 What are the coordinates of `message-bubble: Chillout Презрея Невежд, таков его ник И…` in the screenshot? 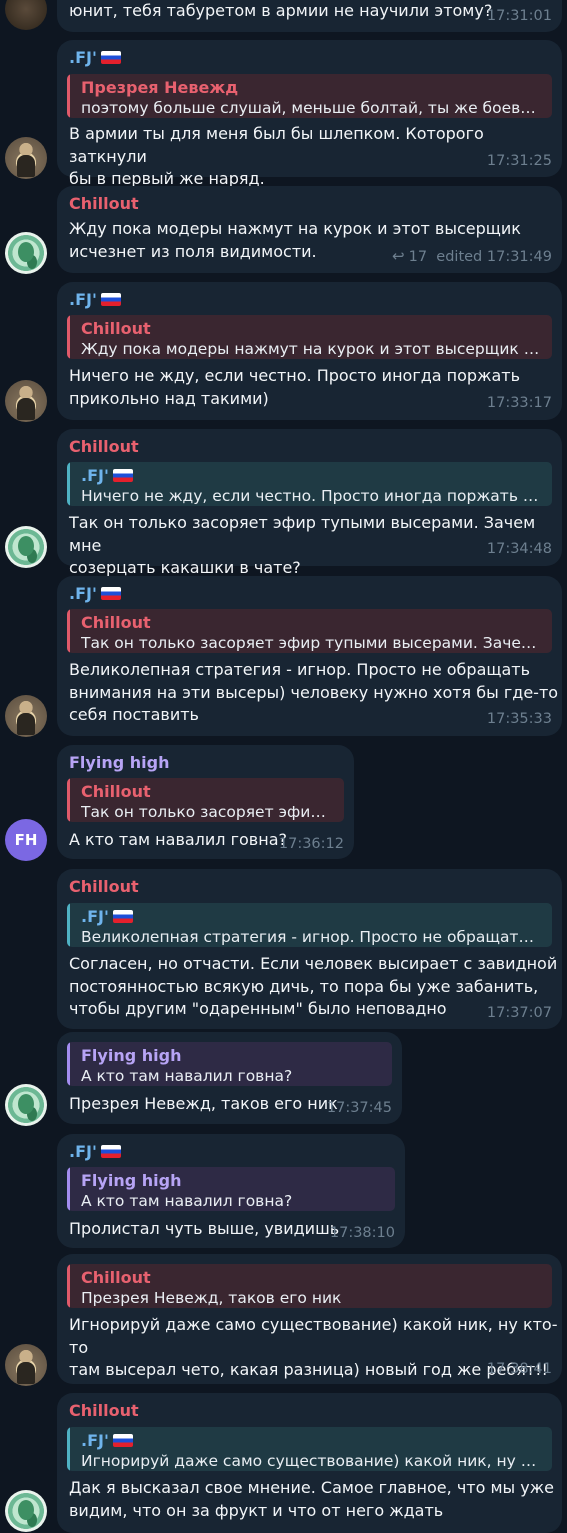 It's located at (309, 1319).